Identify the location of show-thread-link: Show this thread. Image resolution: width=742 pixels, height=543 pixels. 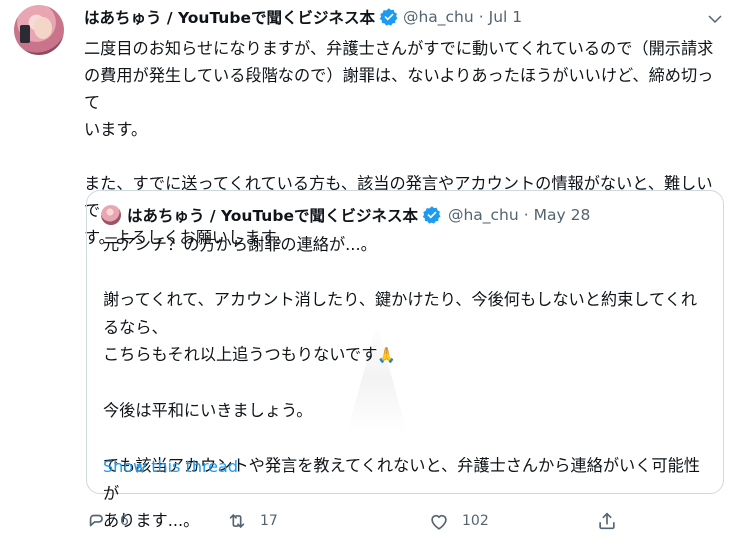
(170, 466).